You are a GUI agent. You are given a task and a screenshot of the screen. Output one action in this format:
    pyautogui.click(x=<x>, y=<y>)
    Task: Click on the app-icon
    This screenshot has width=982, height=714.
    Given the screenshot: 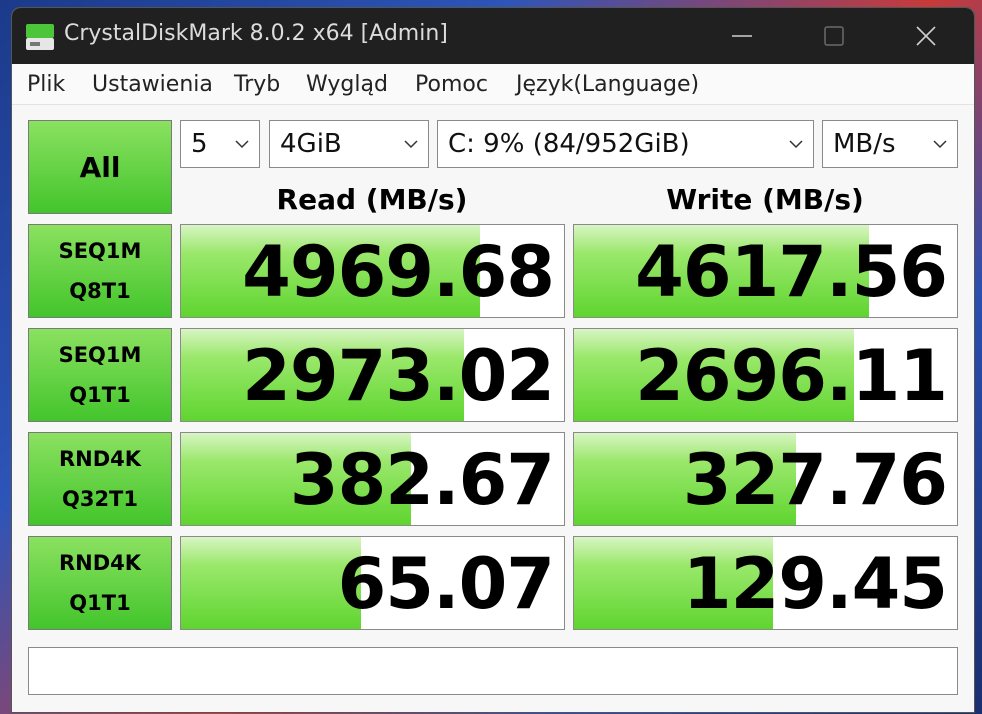 What is the action you would take?
    pyautogui.click(x=40, y=37)
    